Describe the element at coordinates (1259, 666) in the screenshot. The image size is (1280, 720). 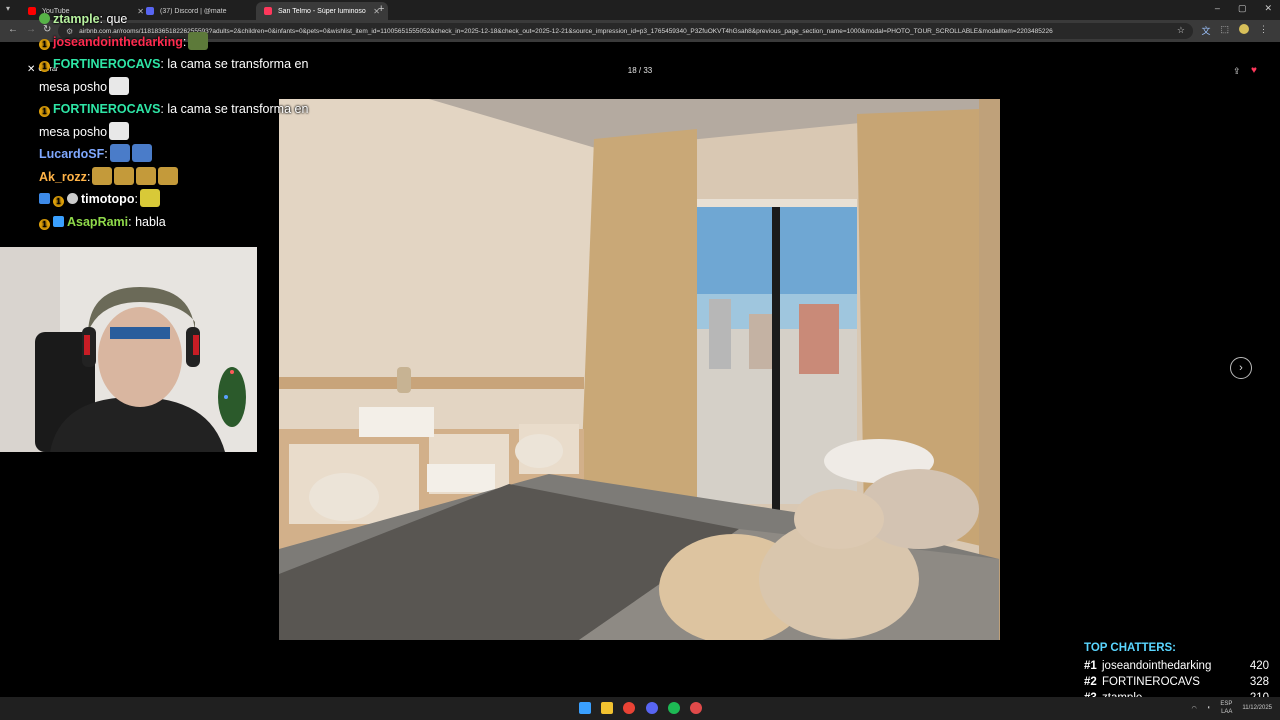
I see `chatter-score: 420` at that location.